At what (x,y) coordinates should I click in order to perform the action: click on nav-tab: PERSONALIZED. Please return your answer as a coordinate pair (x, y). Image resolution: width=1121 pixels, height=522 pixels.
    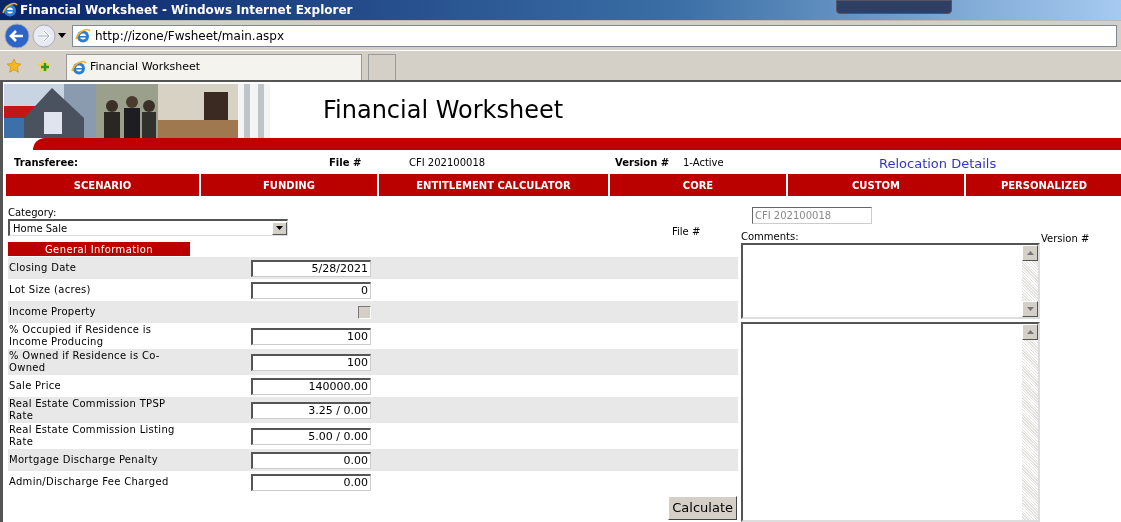
    Looking at the image, I should click on (1043, 185).